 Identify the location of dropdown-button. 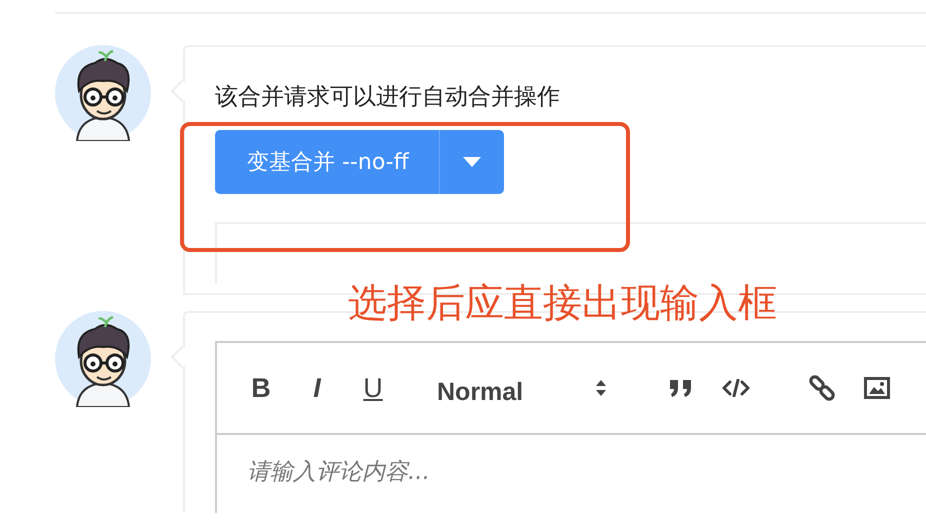
(472, 162).